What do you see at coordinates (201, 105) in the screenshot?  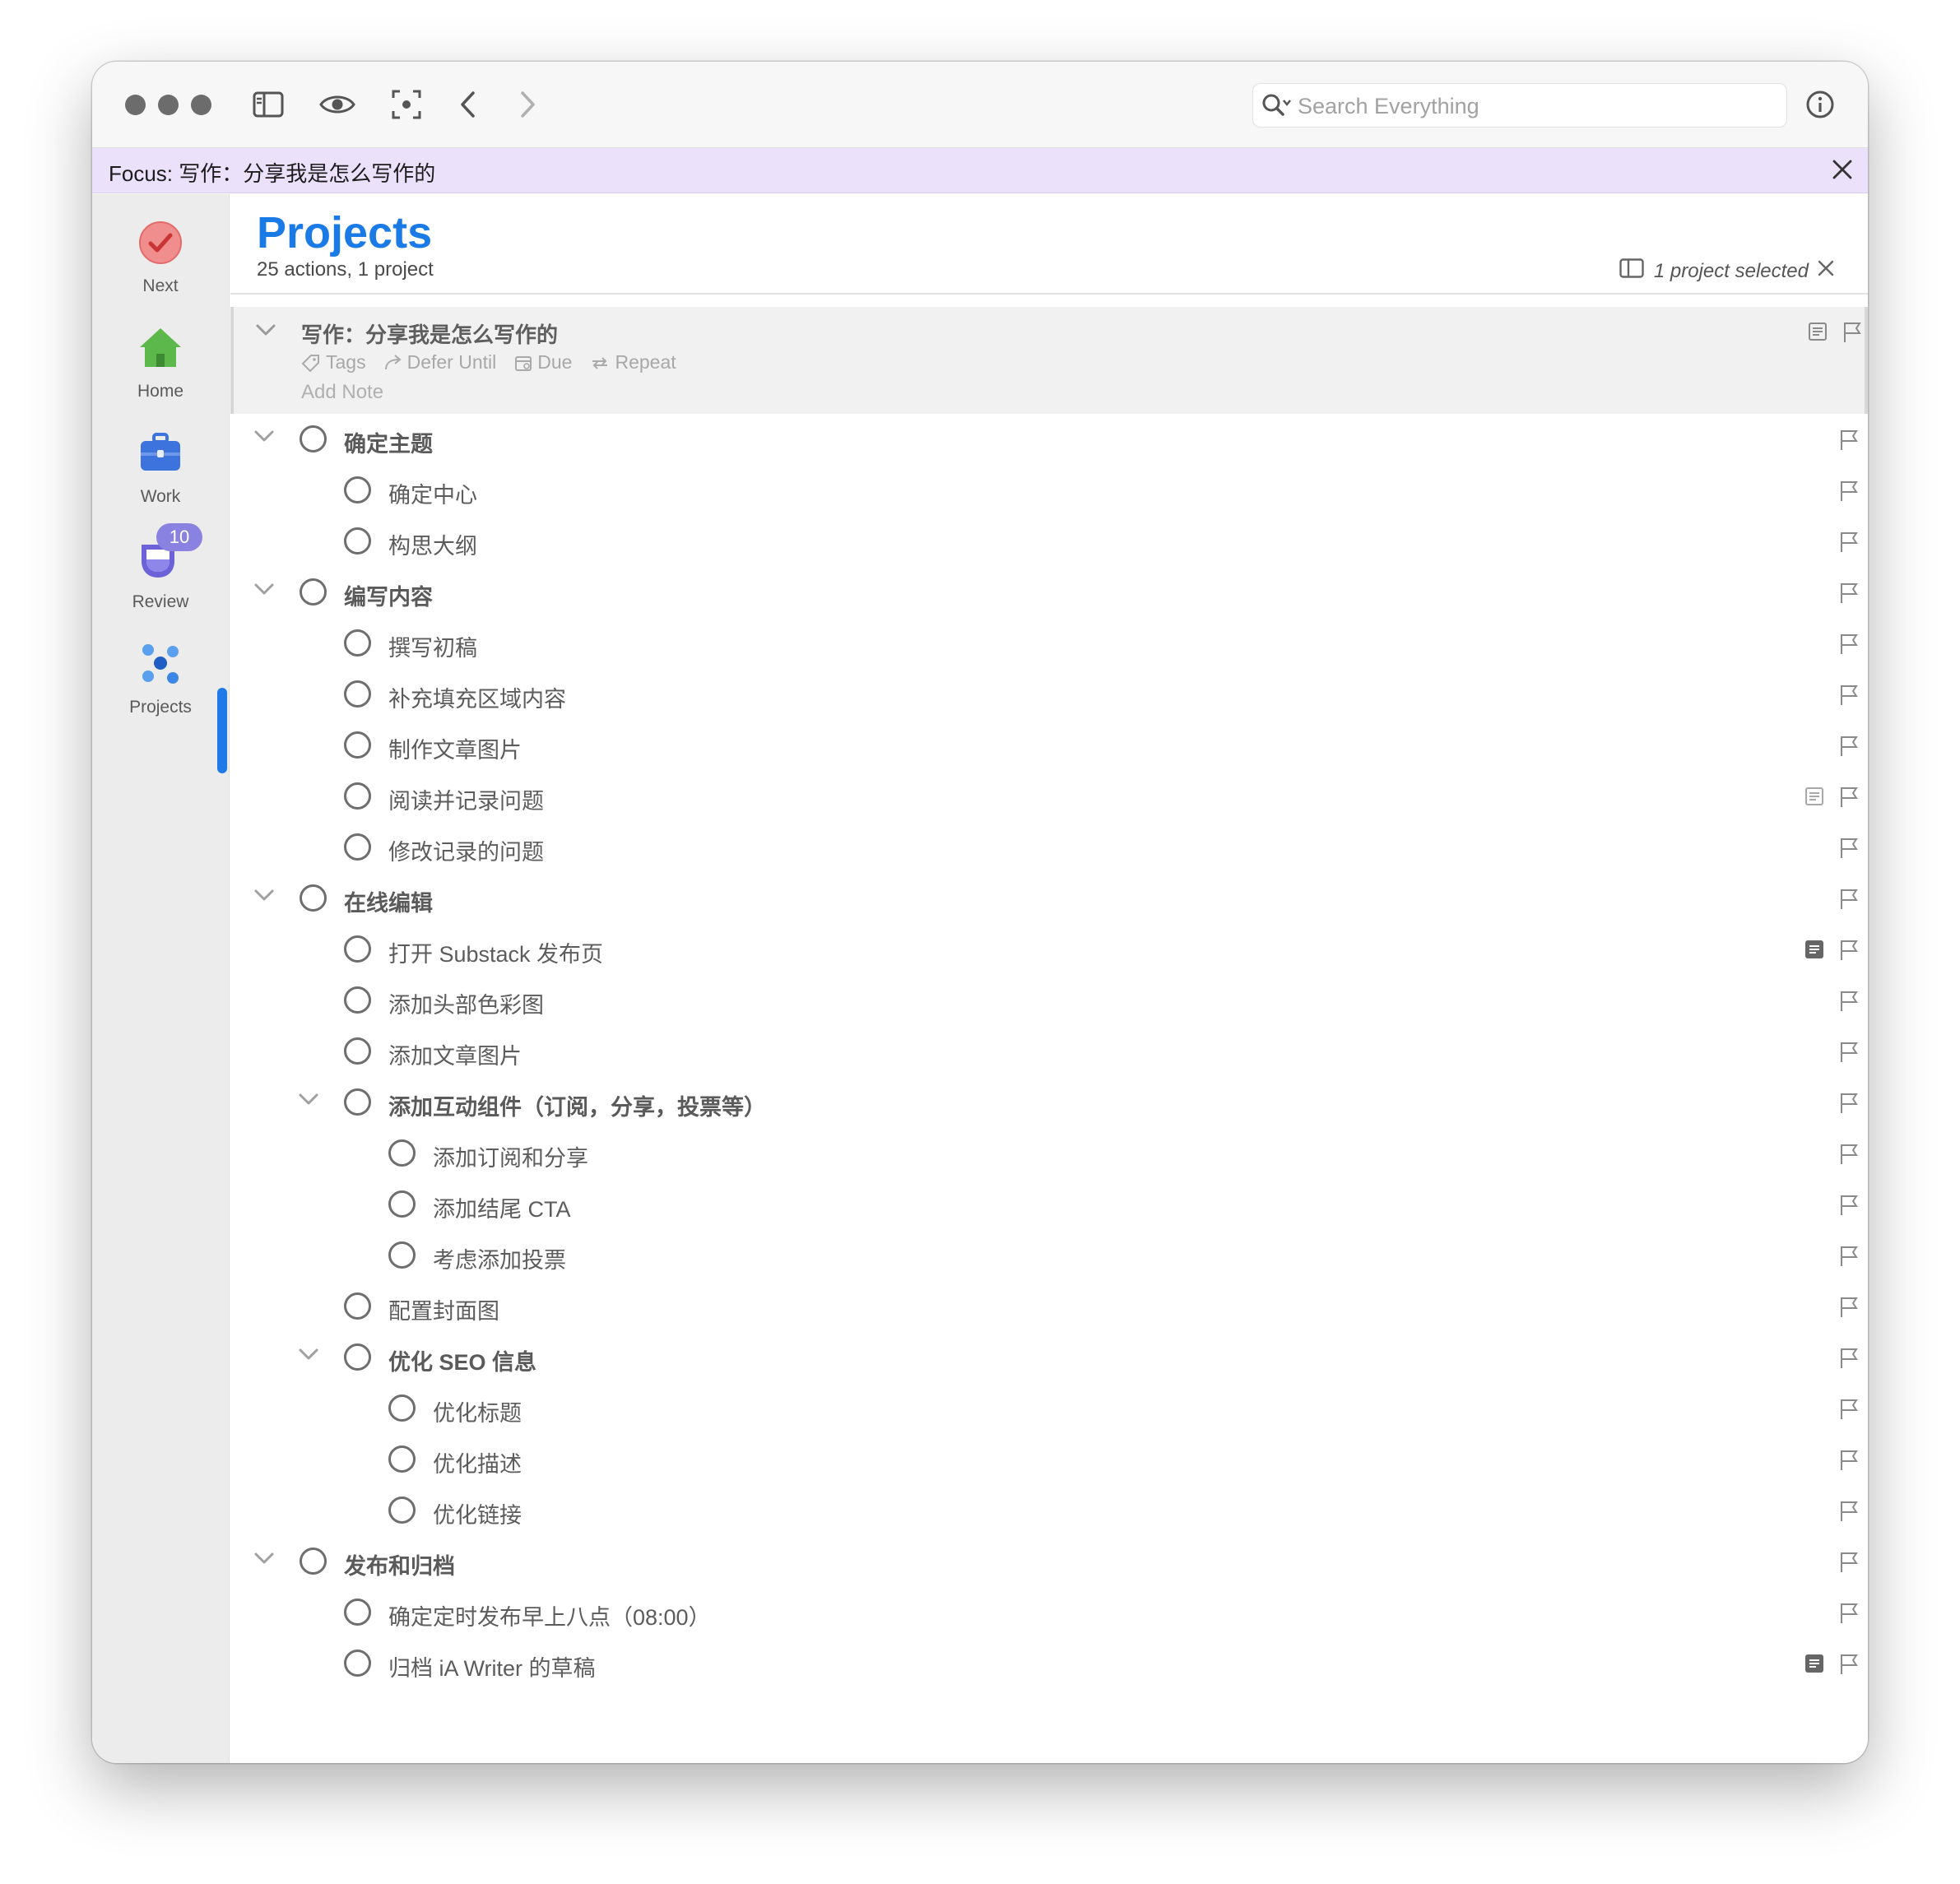 I see `zoom-window-button` at bounding box center [201, 105].